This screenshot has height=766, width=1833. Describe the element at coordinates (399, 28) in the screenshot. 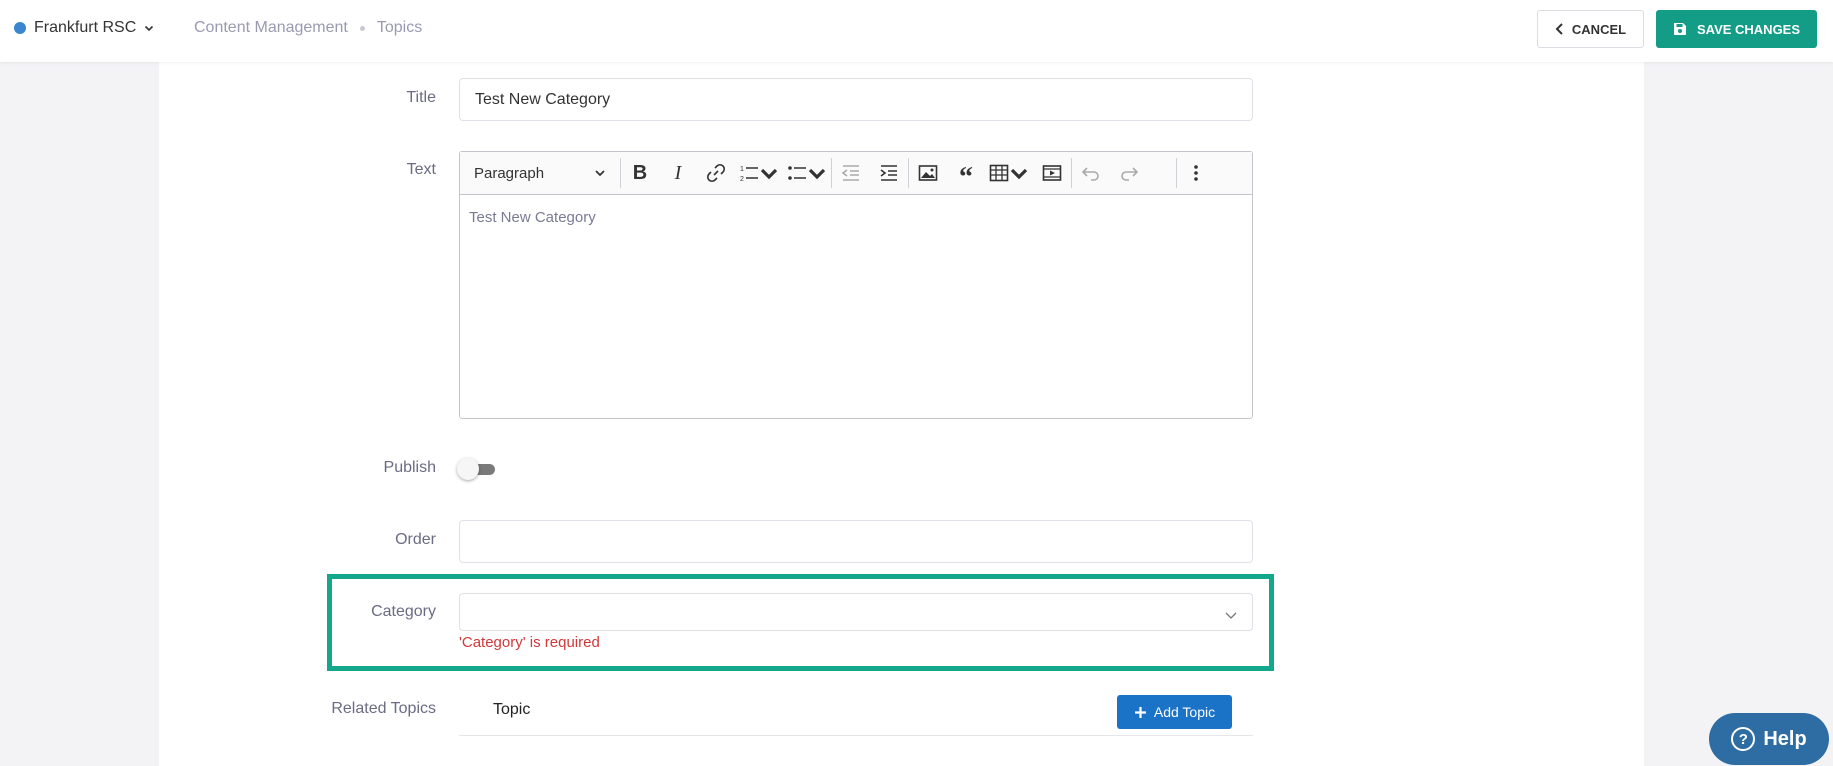

I see `breadcrumb-topics: Topics` at that location.